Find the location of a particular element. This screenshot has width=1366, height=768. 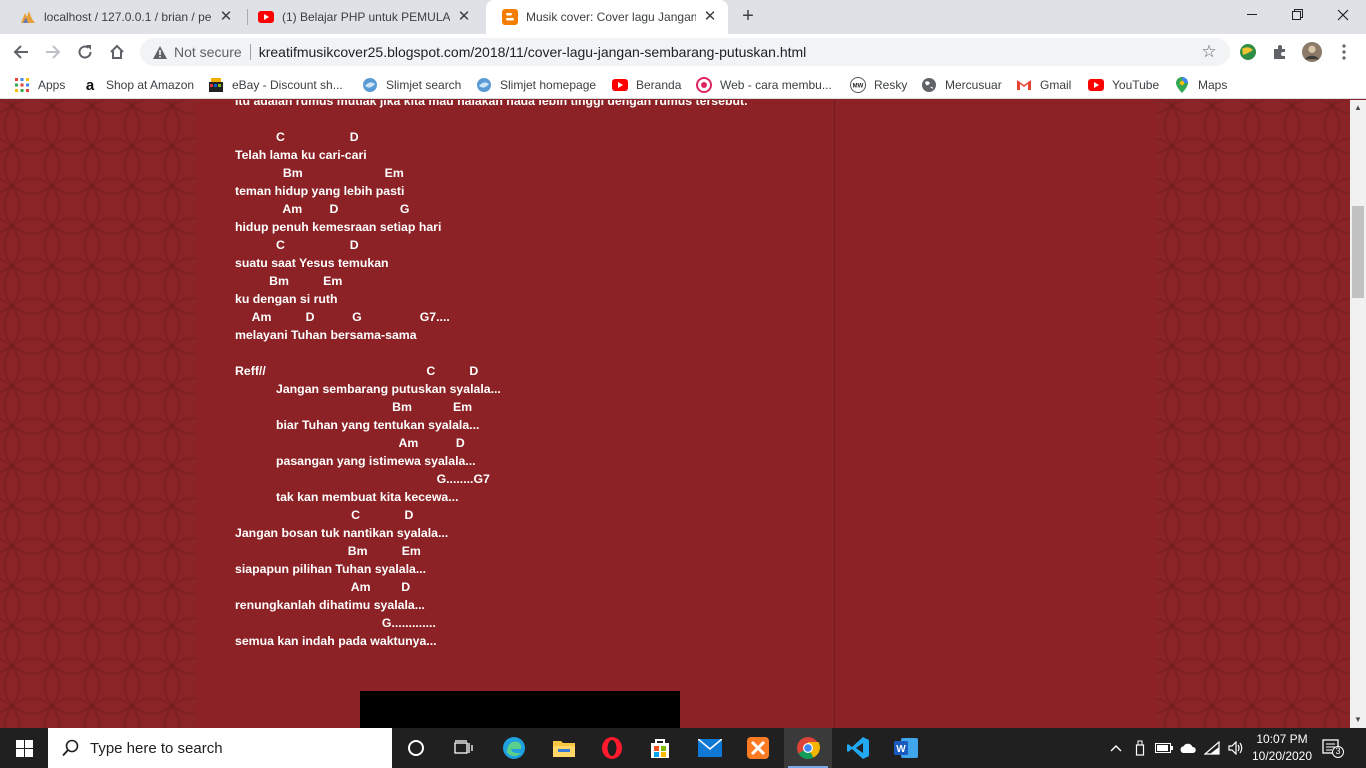

scrollbar-thumb is located at coordinates (1358, 252).